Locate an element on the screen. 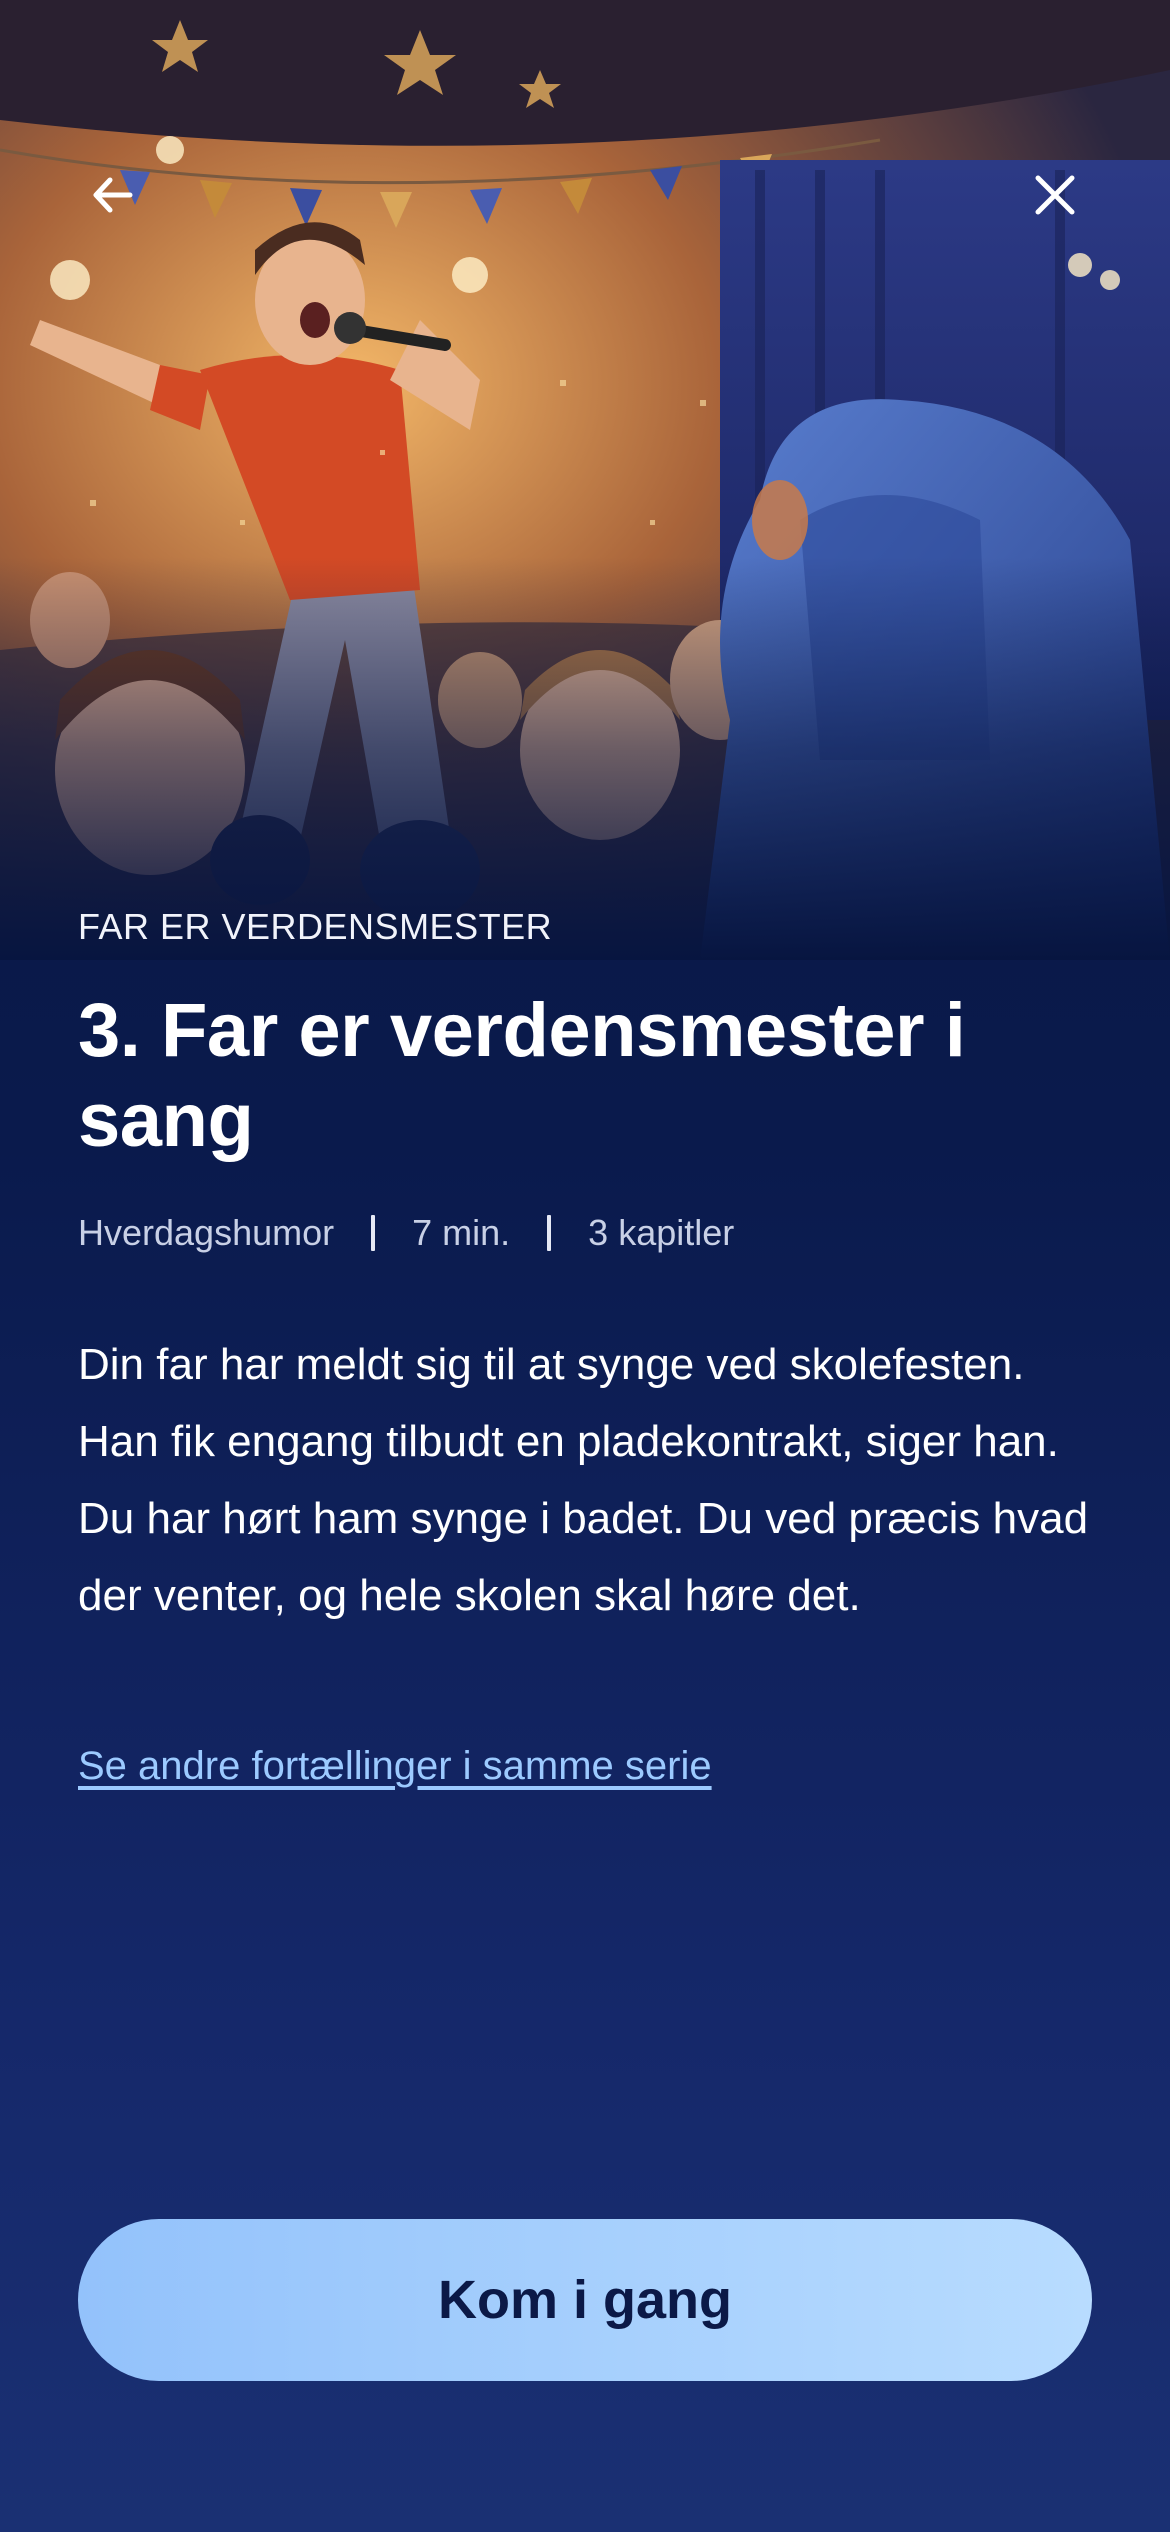 Image resolution: width=1170 pixels, height=2532 pixels. close-icon is located at coordinates (1055, 195).